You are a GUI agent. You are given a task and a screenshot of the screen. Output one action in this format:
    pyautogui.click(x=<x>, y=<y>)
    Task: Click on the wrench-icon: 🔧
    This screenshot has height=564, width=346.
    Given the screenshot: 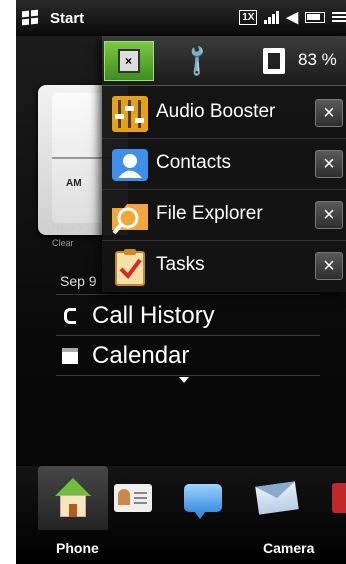 What is the action you would take?
    pyautogui.click(x=197, y=61)
    